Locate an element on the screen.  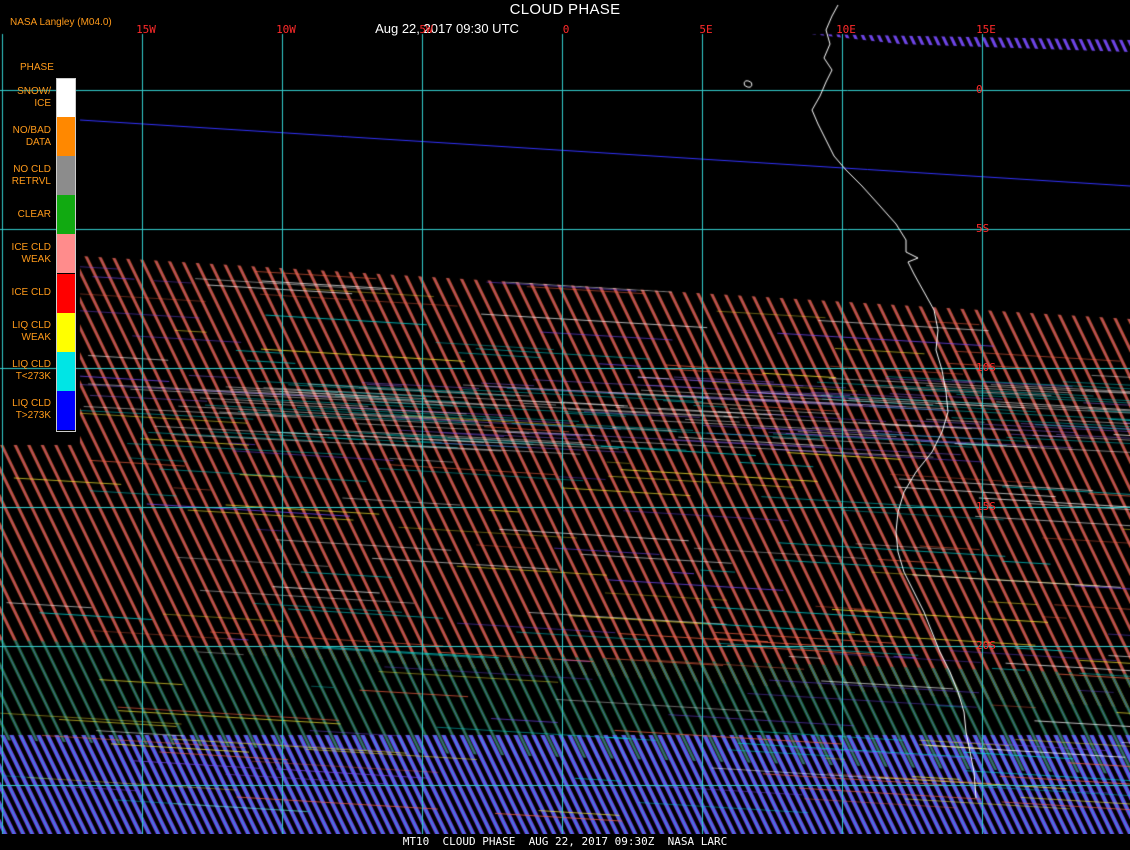
latitude-label: 0 is located at coordinates (979, 89).